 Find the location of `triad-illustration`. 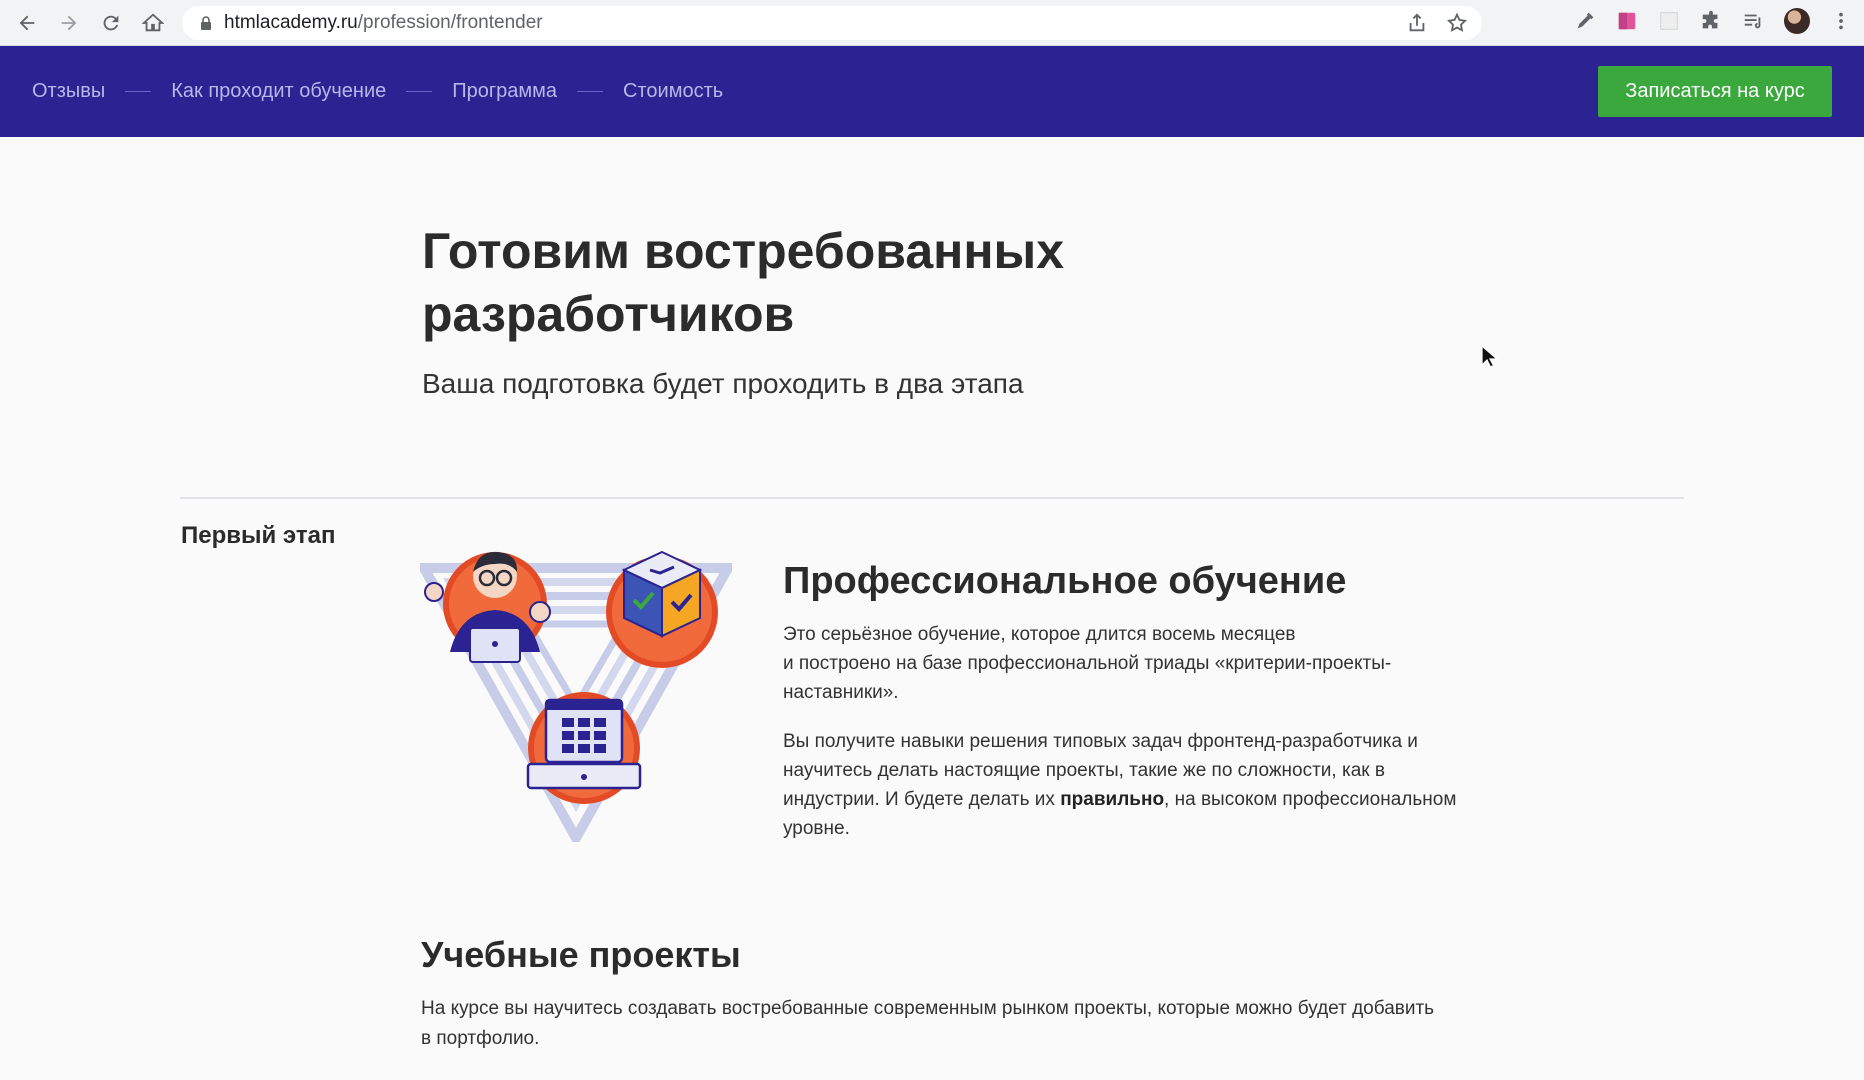

triad-illustration is located at coordinates (576, 696).